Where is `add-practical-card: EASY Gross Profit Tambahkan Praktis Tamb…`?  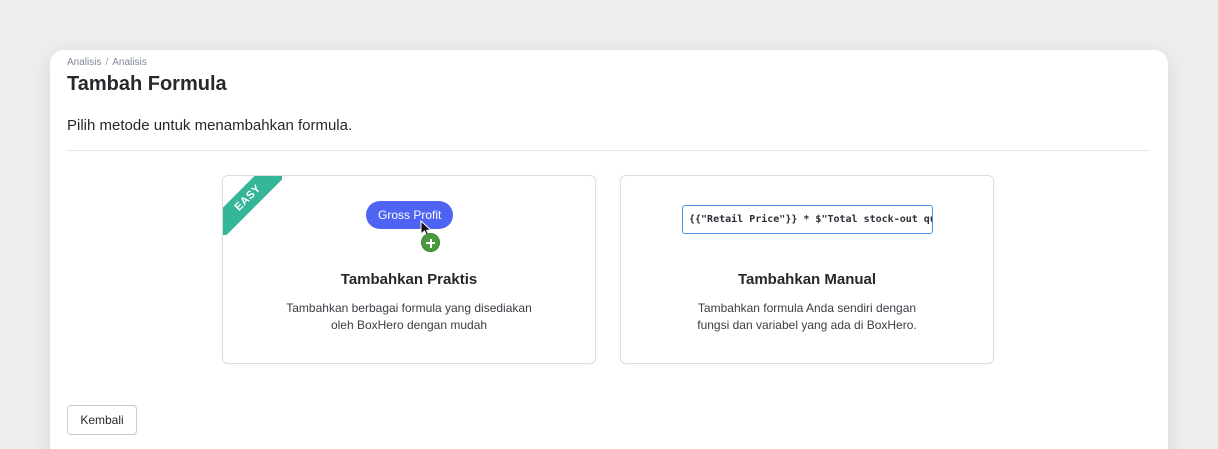 add-practical-card: EASY Gross Profit Tambahkan Praktis Tamb… is located at coordinates (409, 269).